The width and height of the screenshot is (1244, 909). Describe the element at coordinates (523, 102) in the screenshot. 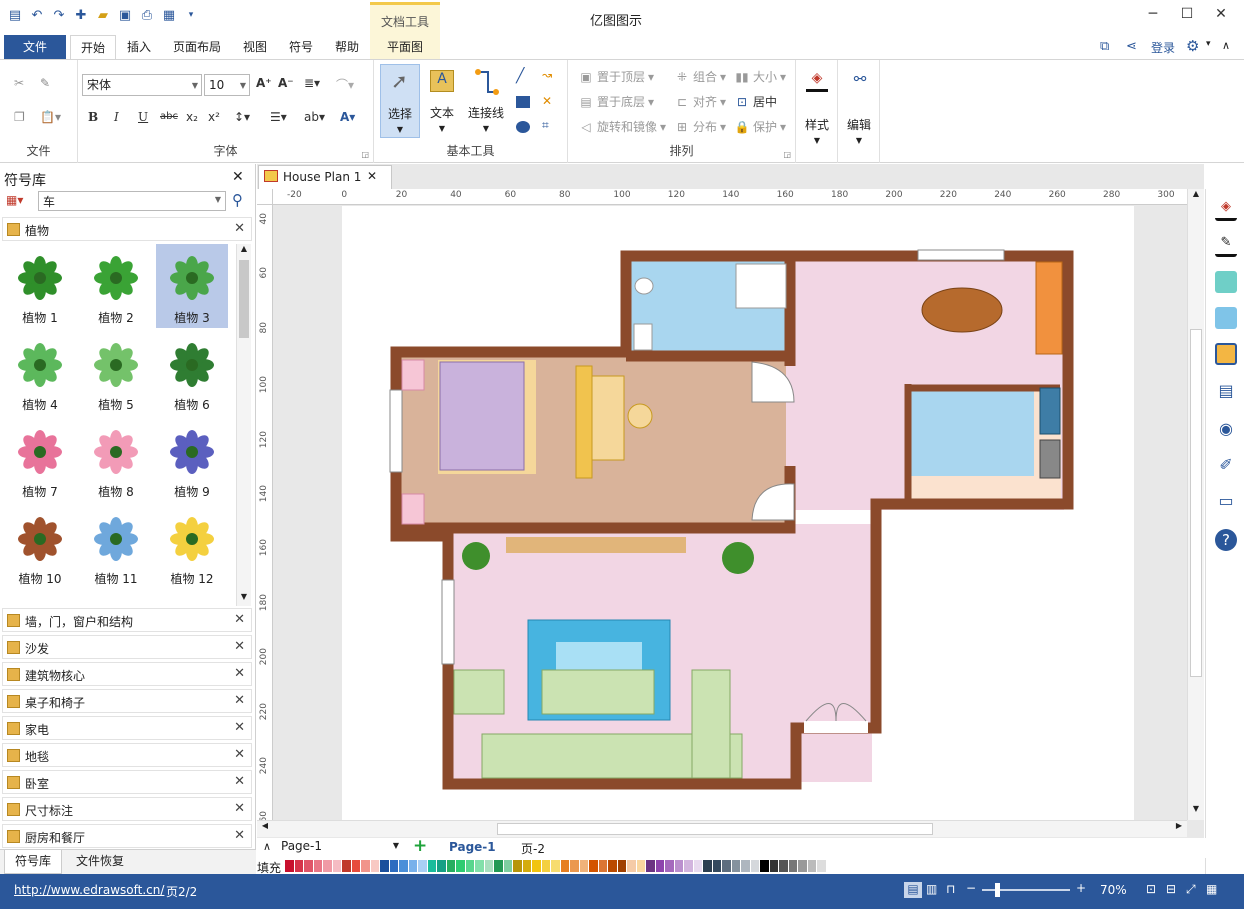

I see `rectangle-tool-icon` at that location.